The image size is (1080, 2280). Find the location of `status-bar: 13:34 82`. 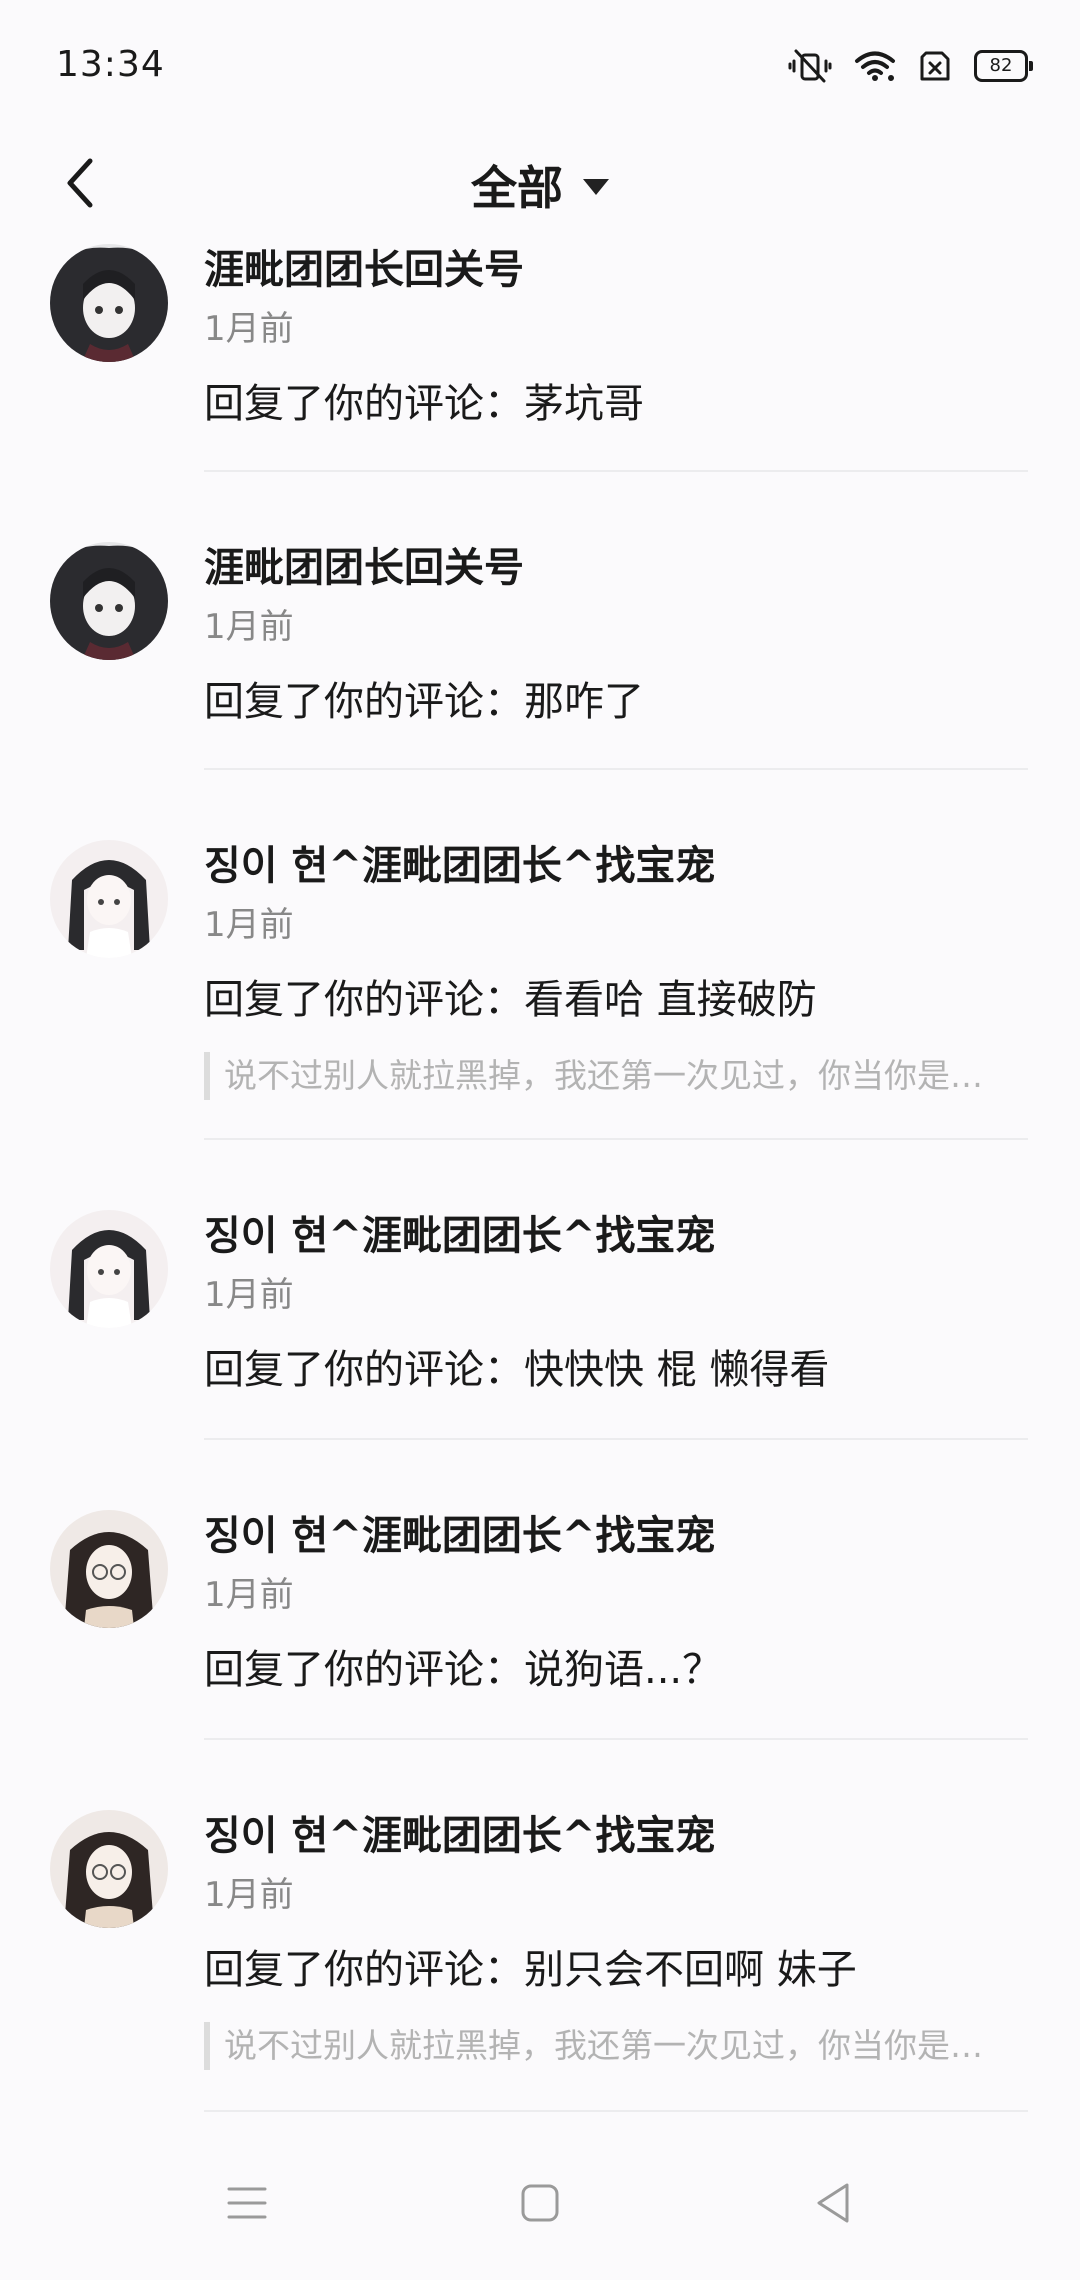

status-bar: 13:34 82 is located at coordinates (540, 65).